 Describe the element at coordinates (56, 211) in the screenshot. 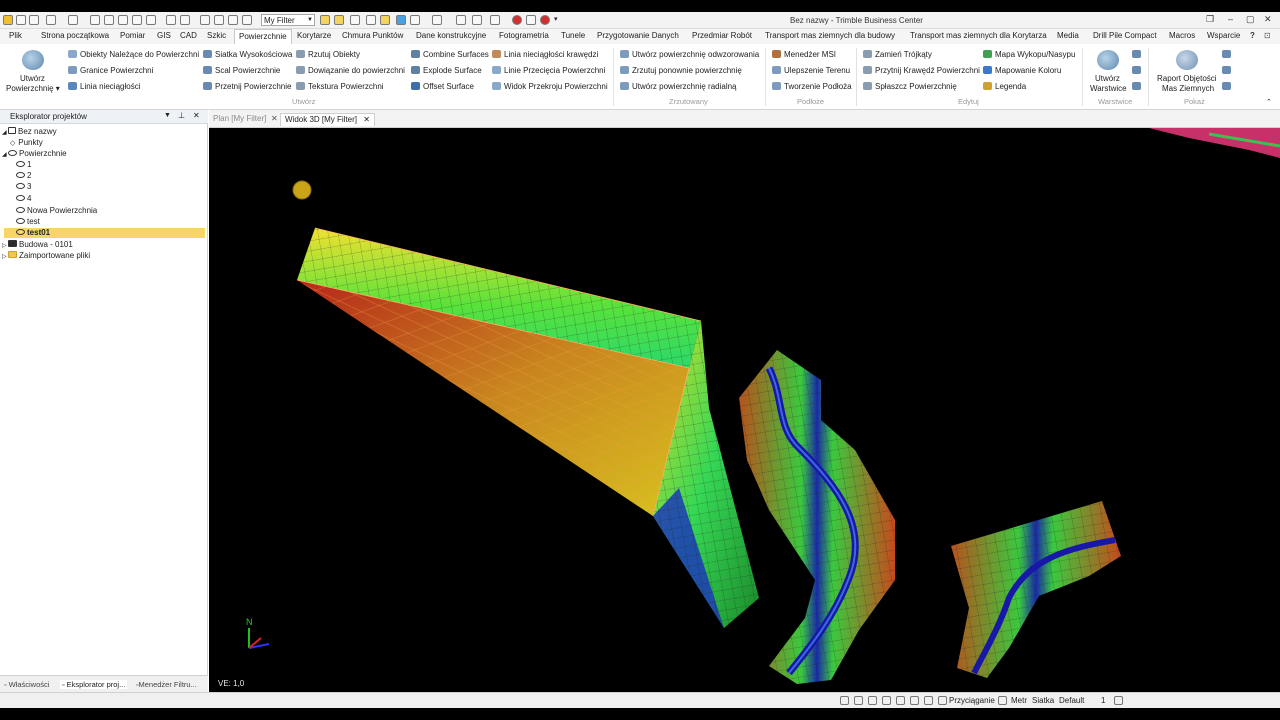

I see `tree-item-nowa-powierzchnia: Nowa Powierzchnia` at that location.